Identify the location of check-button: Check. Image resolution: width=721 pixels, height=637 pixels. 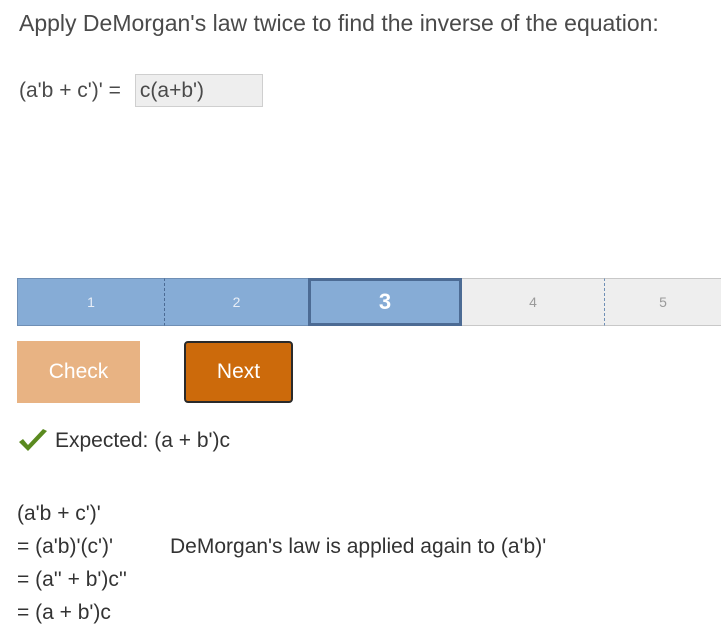
(78, 372).